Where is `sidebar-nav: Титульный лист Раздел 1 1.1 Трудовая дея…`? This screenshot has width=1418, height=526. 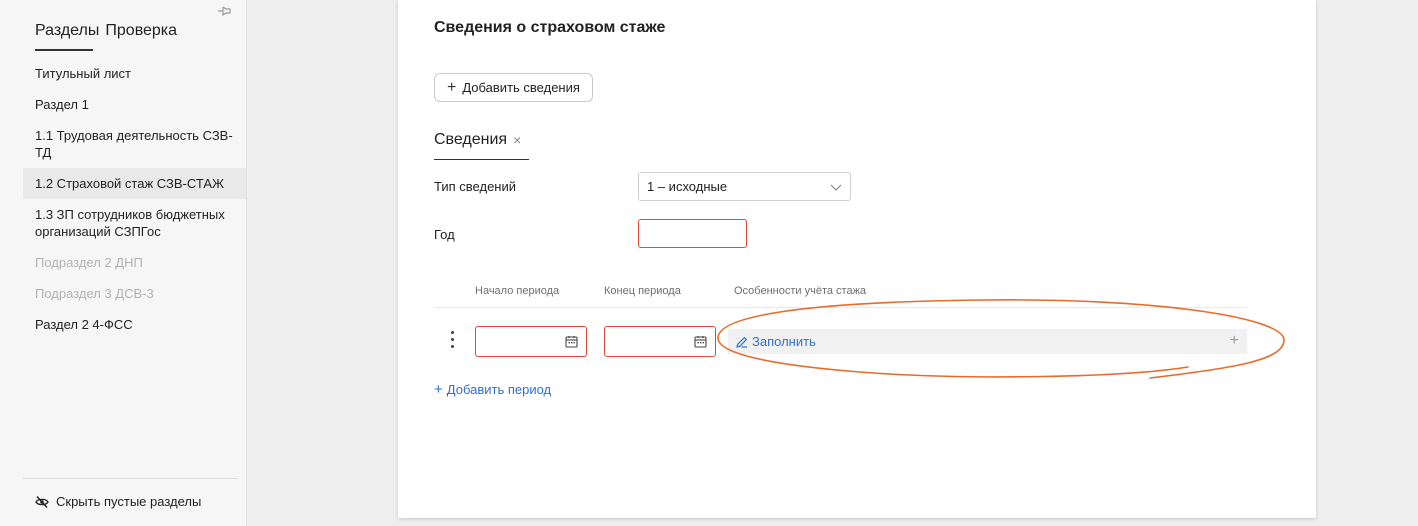 sidebar-nav: Титульный лист Раздел 1 1.1 Трудовая дея… is located at coordinates (134, 199).